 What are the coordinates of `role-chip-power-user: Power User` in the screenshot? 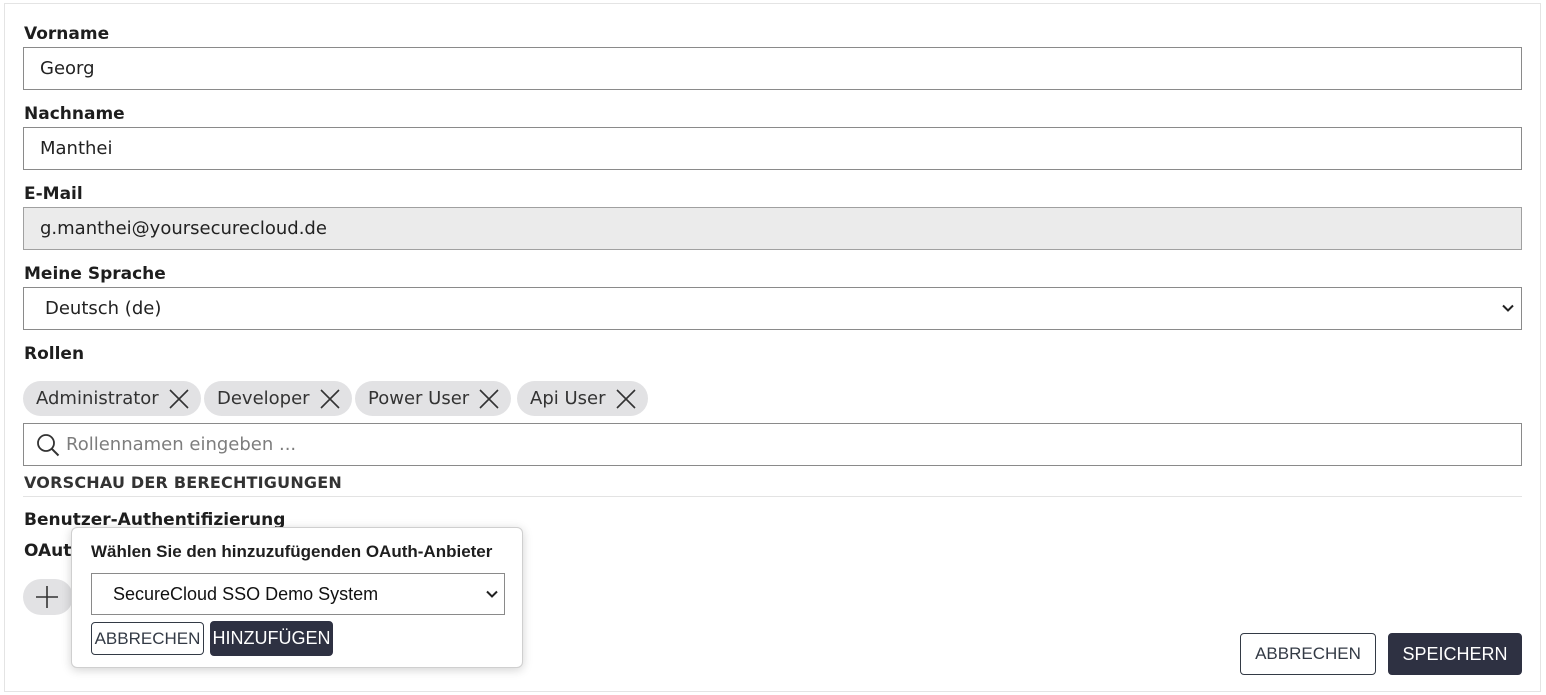 It's located at (433, 398).